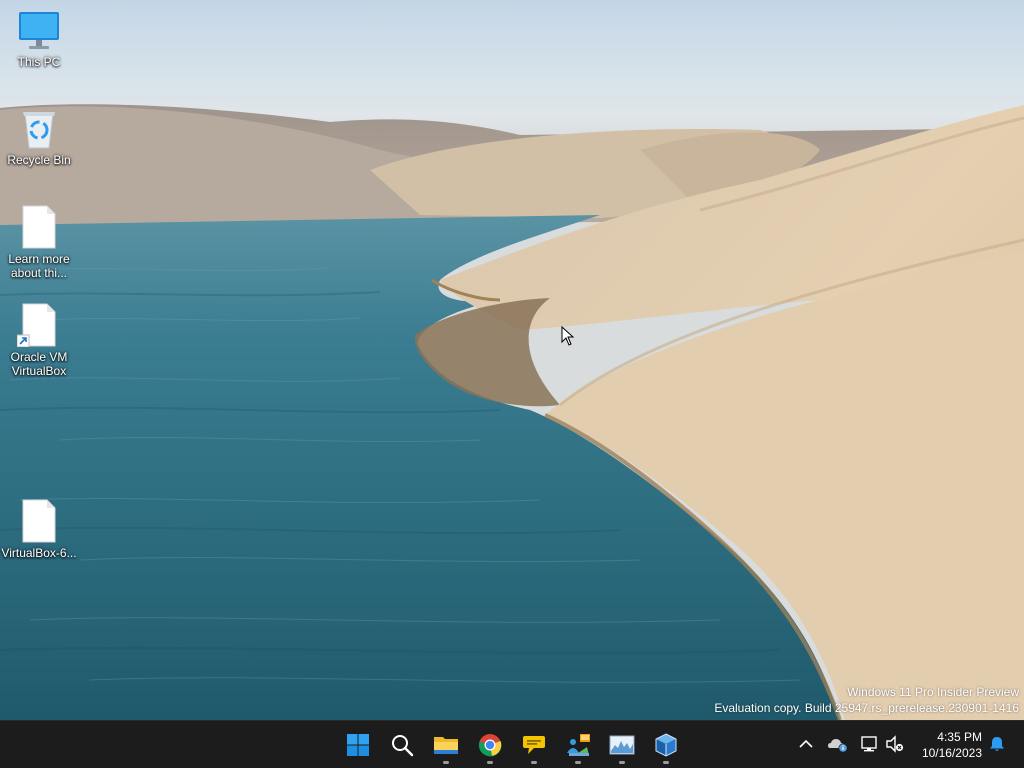 This screenshot has width=1024, height=768. I want to click on chat-bubble-icon, so click(534, 745).